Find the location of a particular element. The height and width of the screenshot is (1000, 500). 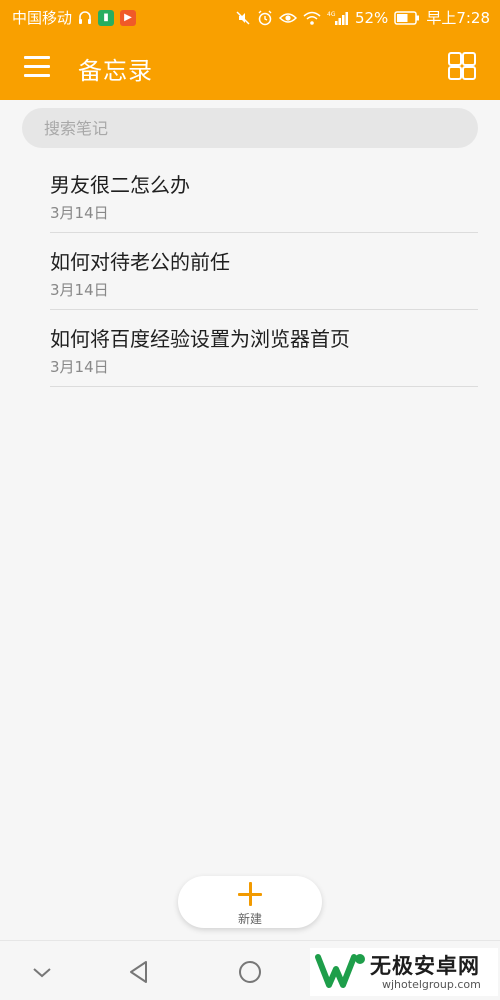

headset-icon is located at coordinates (85, 18).